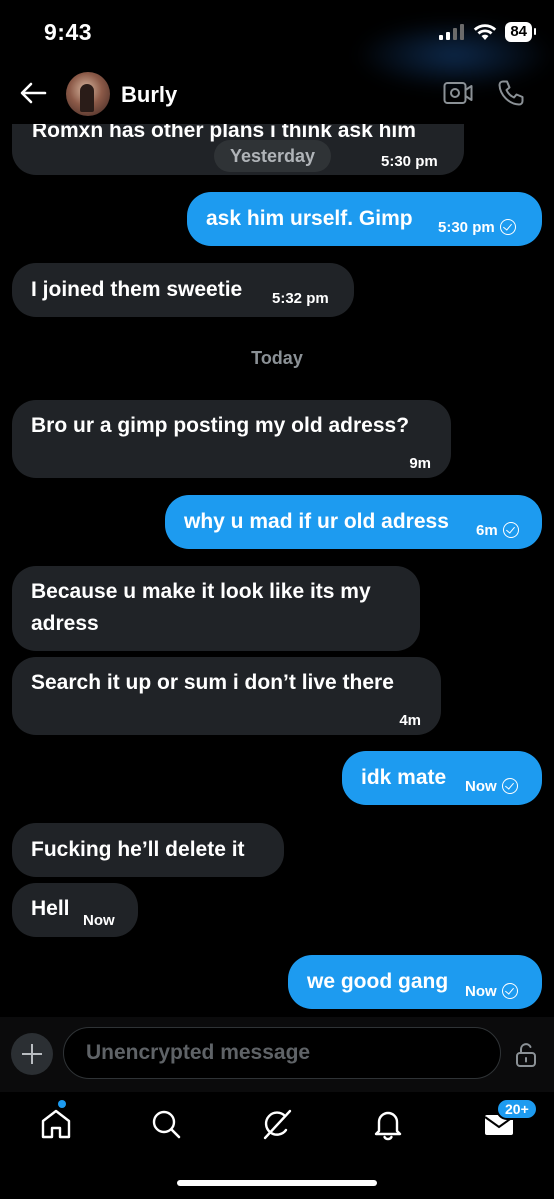 This screenshot has width=554, height=1199. I want to click on message-text: Bro ur a gimp posting my old adress?, so click(220, 425).